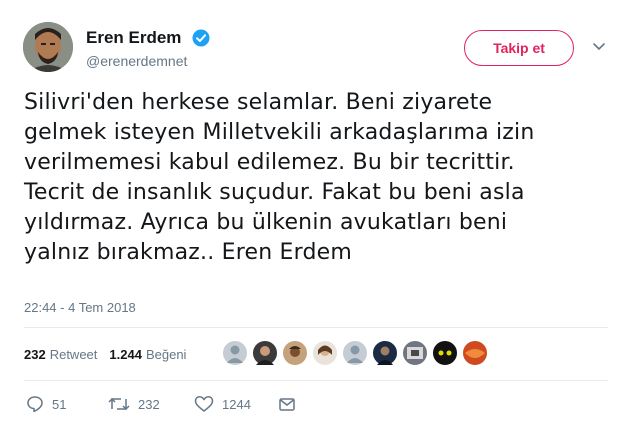 Image resolution: width=640 pixels, height=429 pixels. I want to click on message-button, so click(287, 404).